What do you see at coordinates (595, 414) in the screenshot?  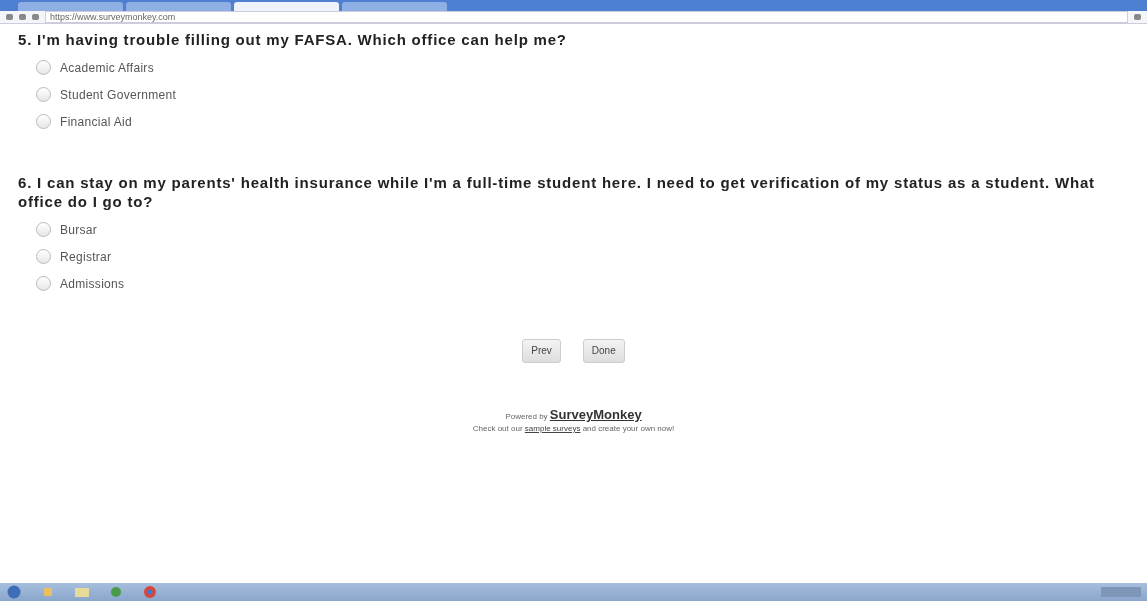 I see `brand-link: SurveyMonkey` at bounding box center [595, 414].